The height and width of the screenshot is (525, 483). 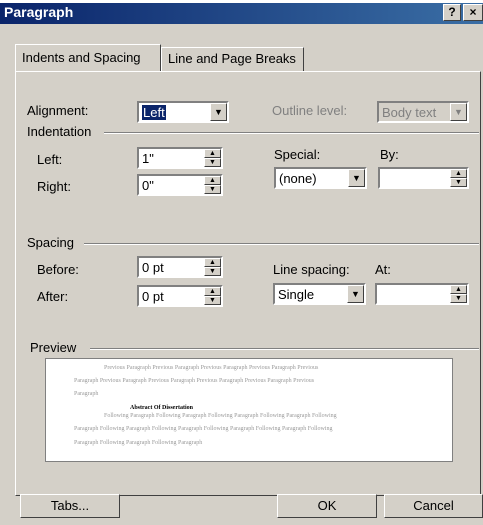 I want to click on at-label: At:, so click(x=383, y=269).